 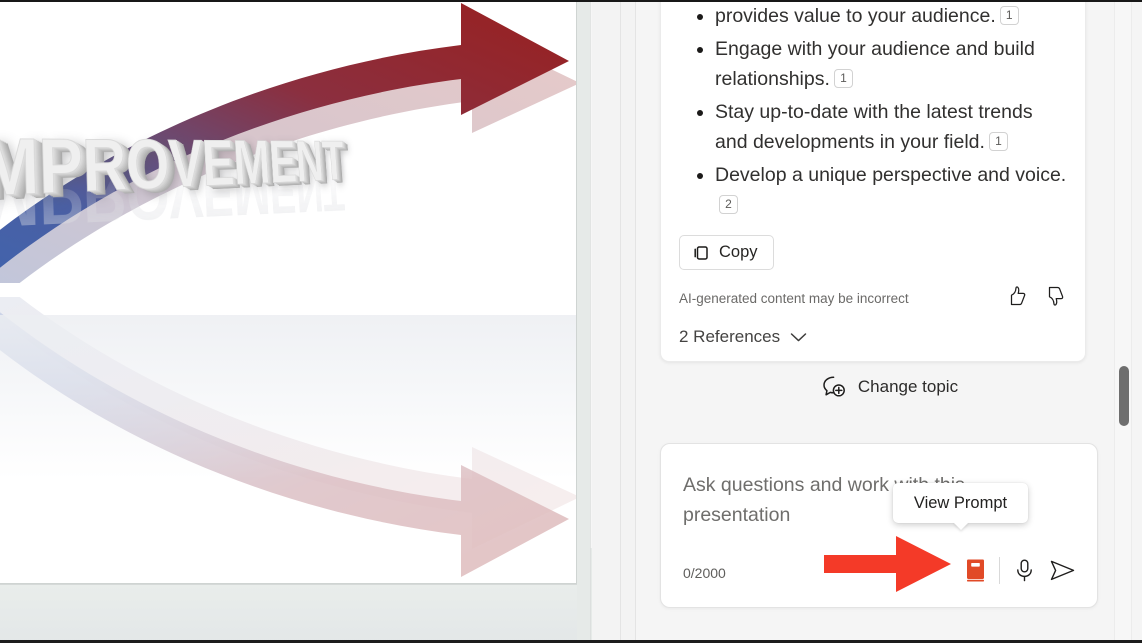 What do you see at coordinates (1036, 298) in the screenshot?
I see `feedback-buttons` at bounding box center [1036, 298].